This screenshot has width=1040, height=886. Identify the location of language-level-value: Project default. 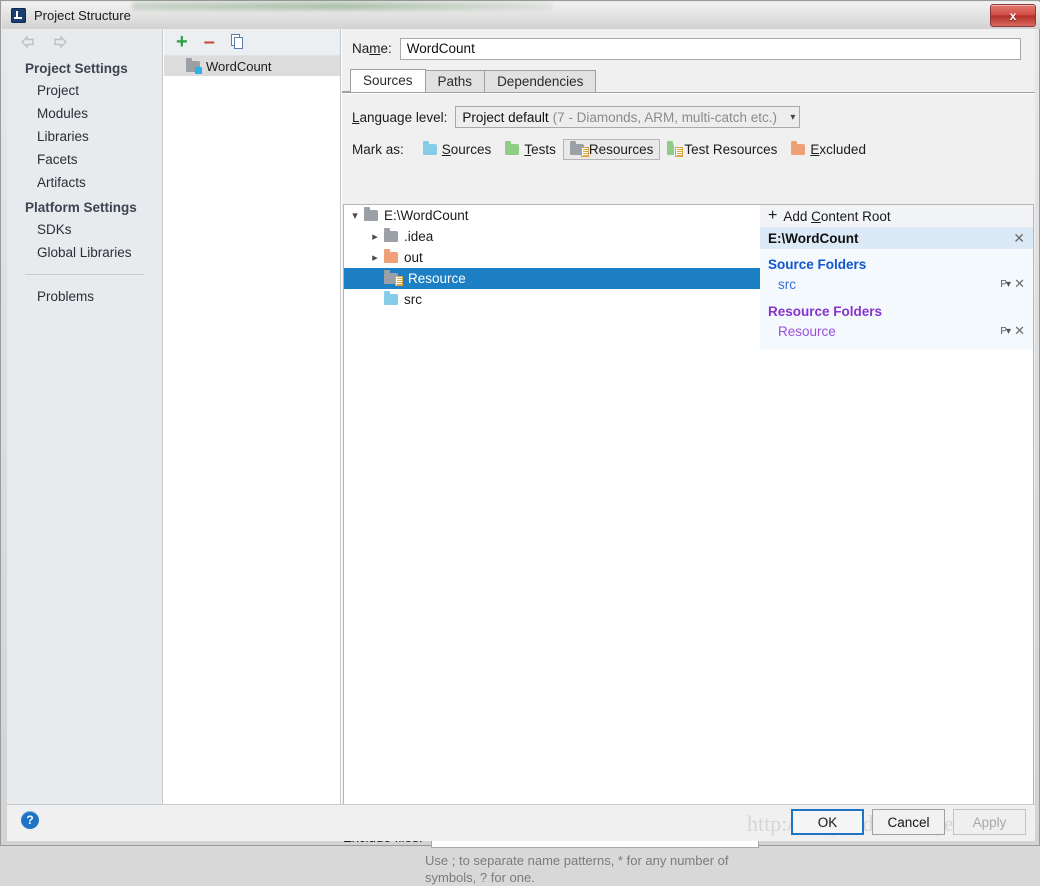
(505, 117).